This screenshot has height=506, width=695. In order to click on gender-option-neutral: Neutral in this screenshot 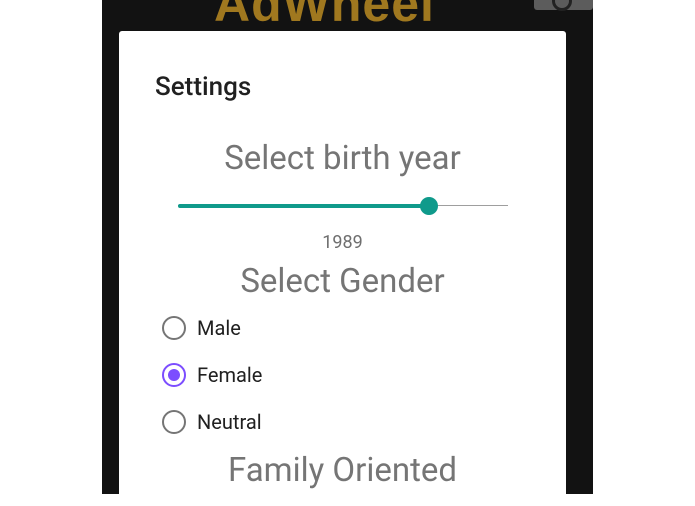, I will do `click(212, 422)`.